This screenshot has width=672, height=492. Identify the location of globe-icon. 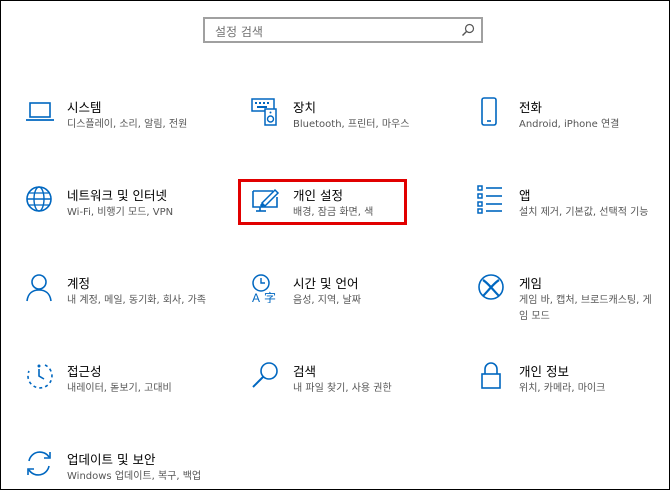
(40, 200).